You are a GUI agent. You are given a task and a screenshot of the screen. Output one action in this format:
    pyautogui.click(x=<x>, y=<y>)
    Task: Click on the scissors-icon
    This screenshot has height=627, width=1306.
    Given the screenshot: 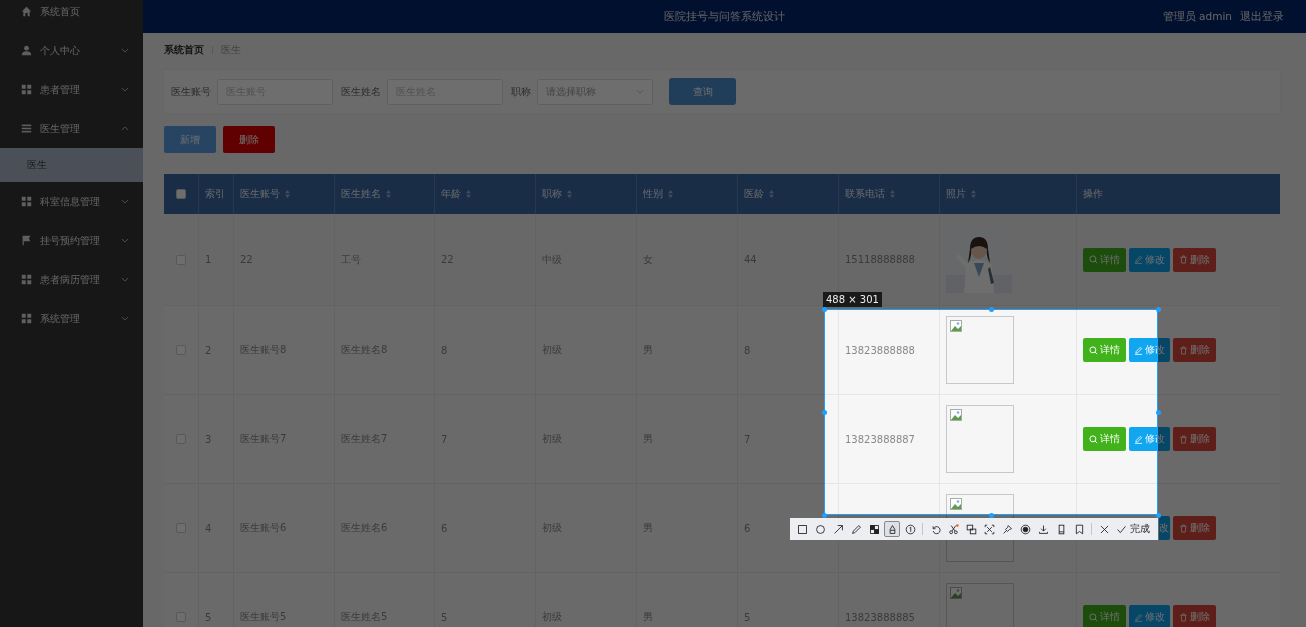 What is the action you would take?
    pyautogui.click(x=953, y=529)
    